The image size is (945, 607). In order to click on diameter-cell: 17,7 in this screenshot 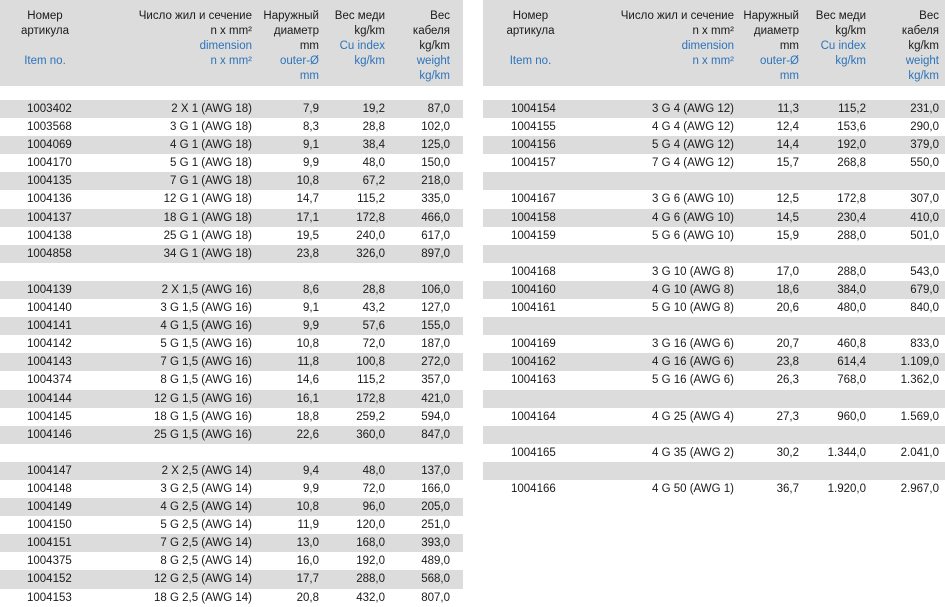, I will do `click(307, 579)`.